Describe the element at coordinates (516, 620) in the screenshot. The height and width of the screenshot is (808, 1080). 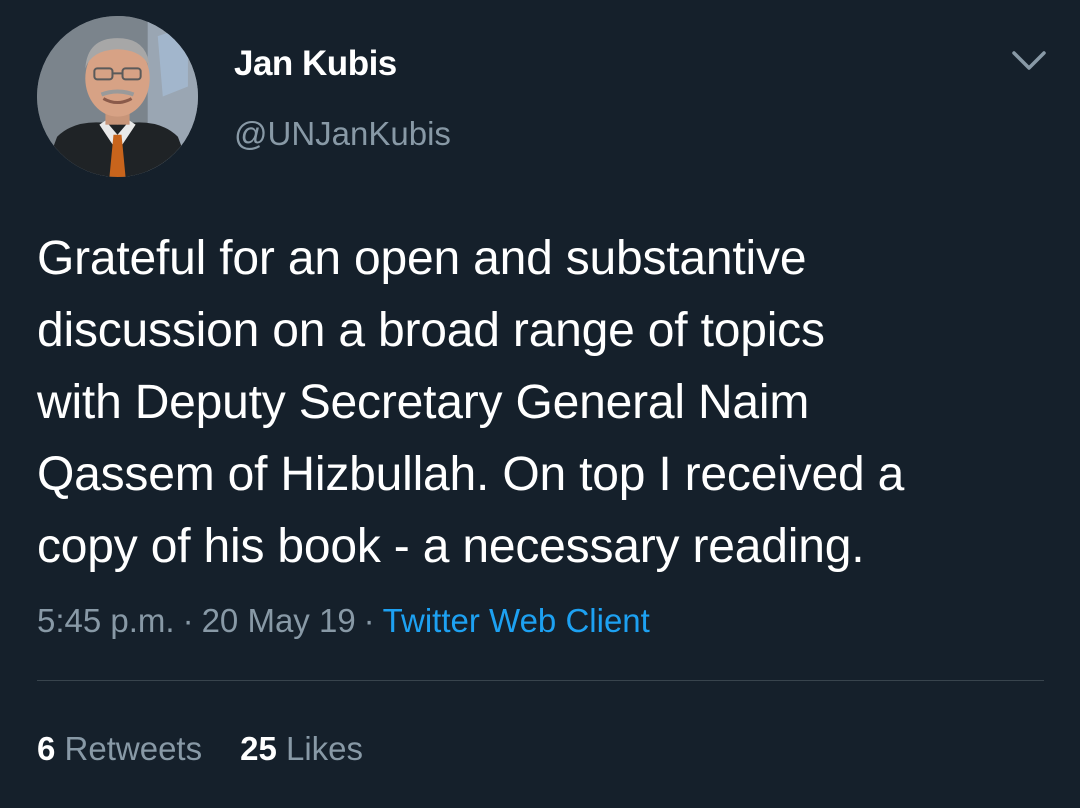
I see `tweet-source-link: Twitter Web Client` at that location.